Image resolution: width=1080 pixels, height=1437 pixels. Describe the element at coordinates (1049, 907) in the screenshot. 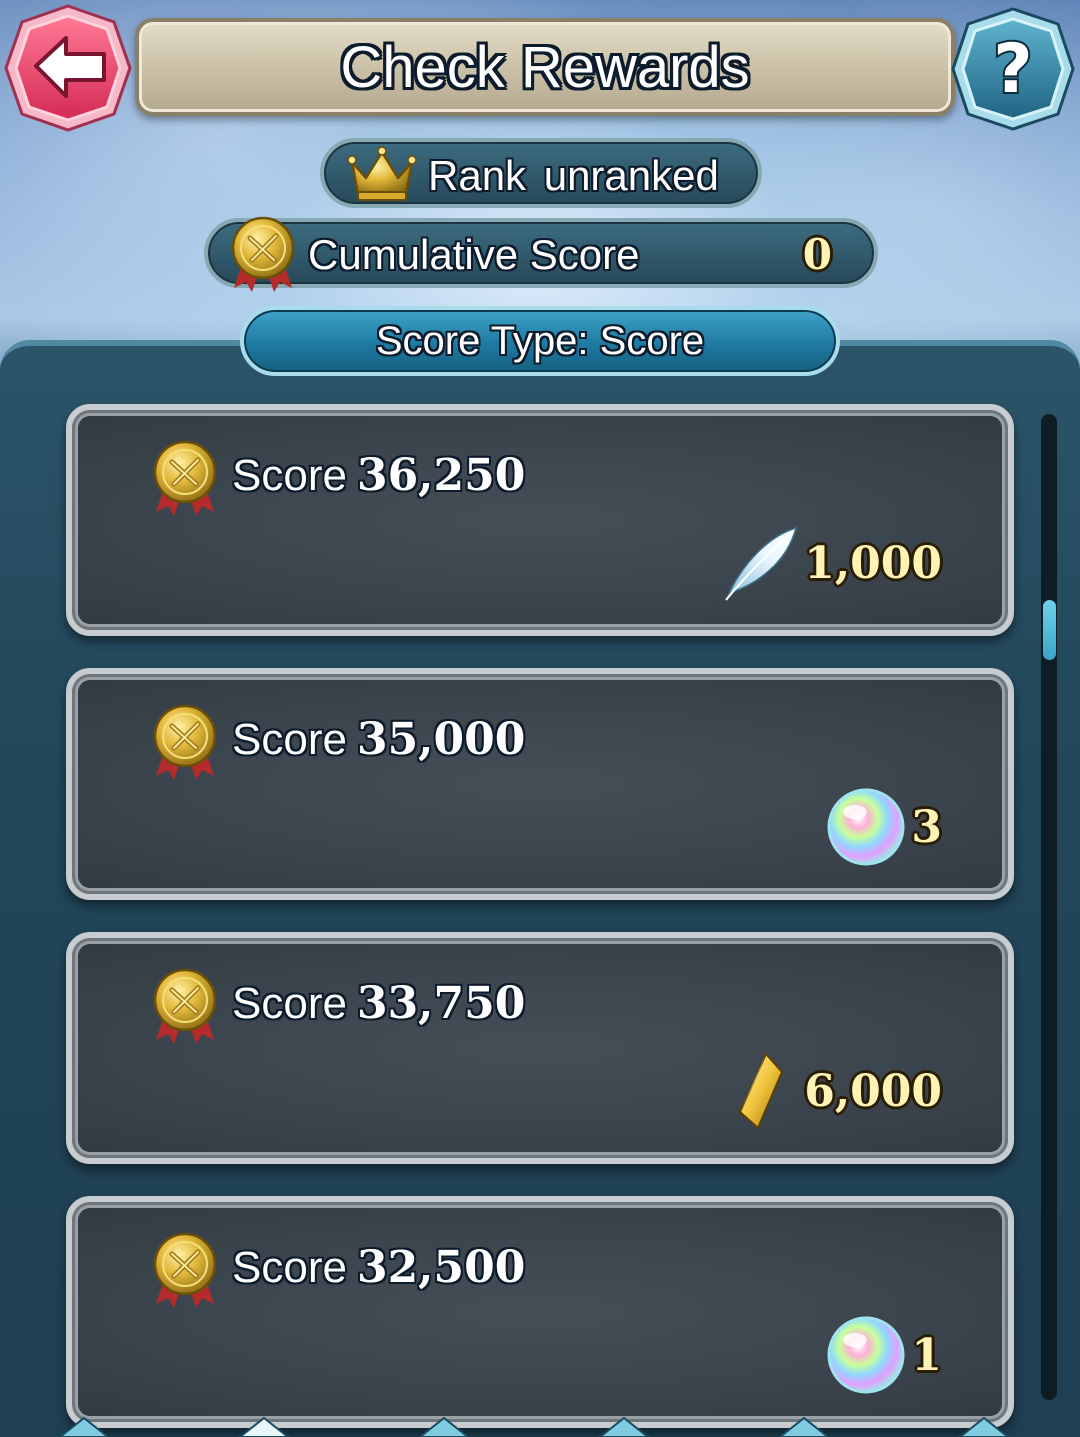

I see `scrollbar-track` at that location.